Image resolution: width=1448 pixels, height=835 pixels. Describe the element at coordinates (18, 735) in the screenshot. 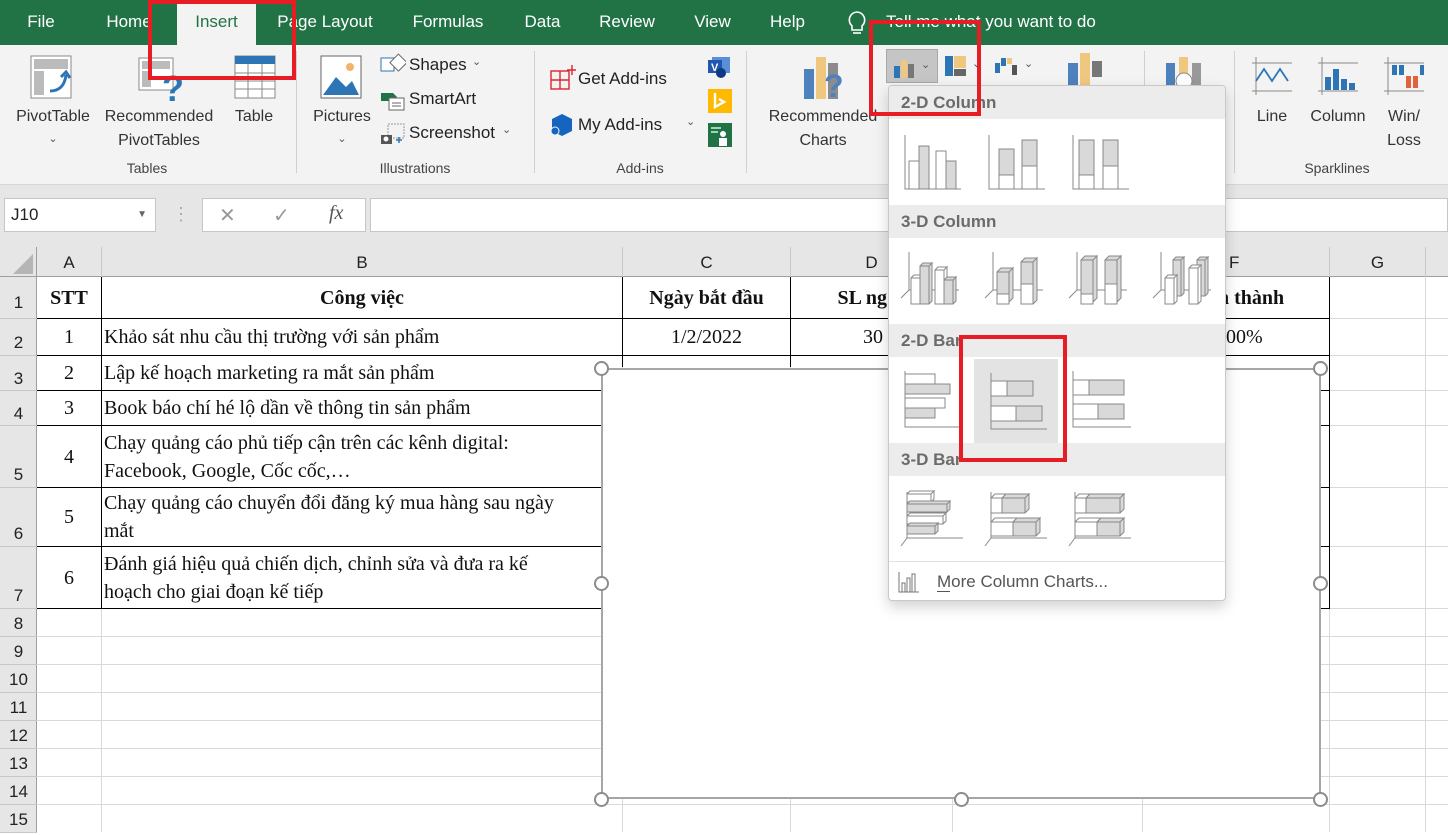

I see `row-header-12: 12` at that location.